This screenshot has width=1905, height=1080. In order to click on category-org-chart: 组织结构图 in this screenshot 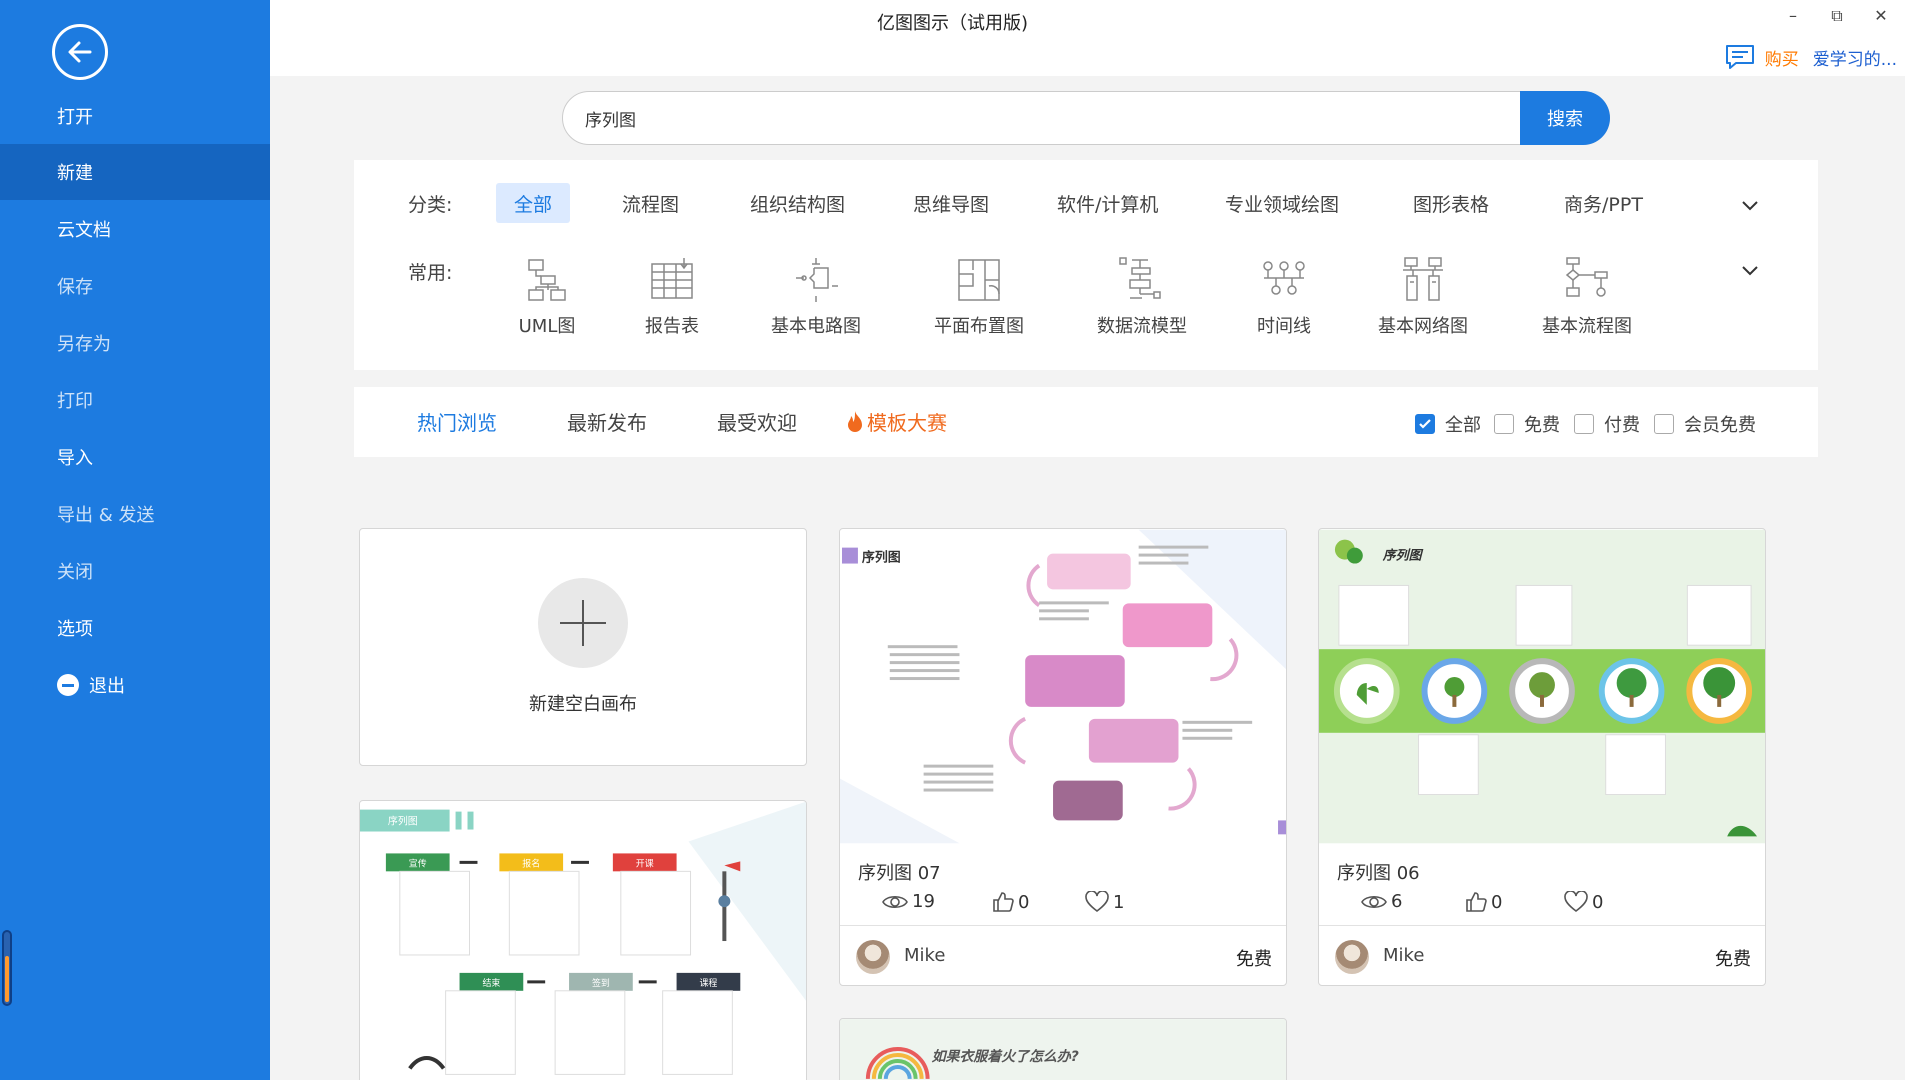, I will do `click(797, 203)`.